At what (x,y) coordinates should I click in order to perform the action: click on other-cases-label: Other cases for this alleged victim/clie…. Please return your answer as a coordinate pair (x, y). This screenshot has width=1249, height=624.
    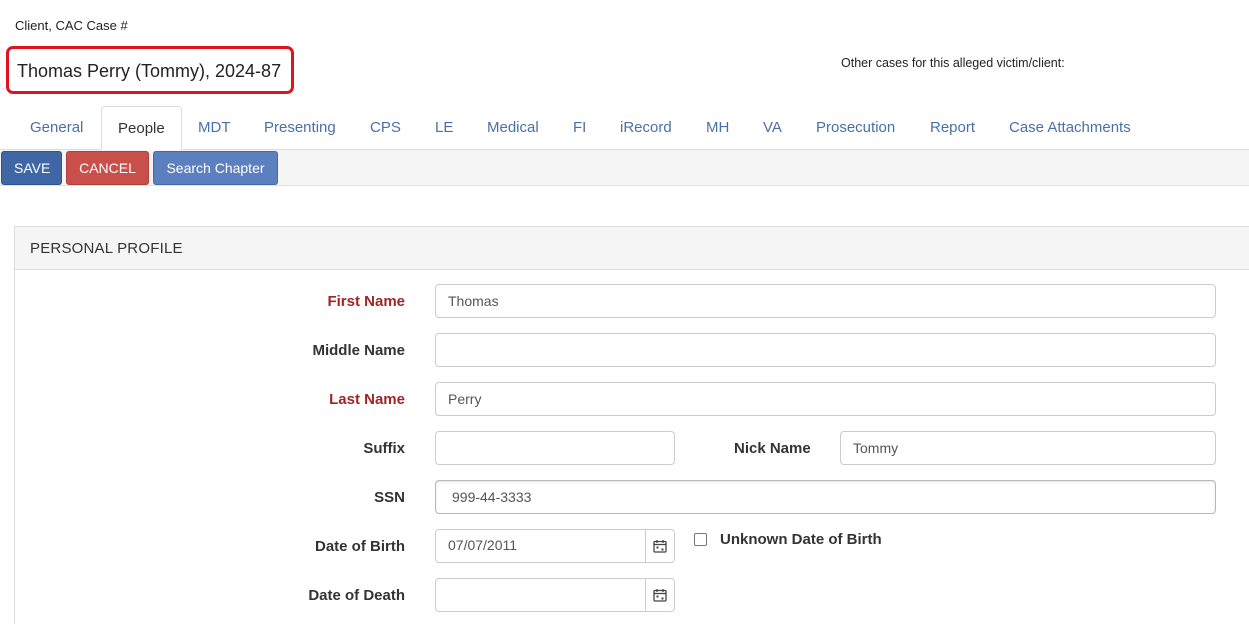
    Looking at the image, I should click on (953, 63).